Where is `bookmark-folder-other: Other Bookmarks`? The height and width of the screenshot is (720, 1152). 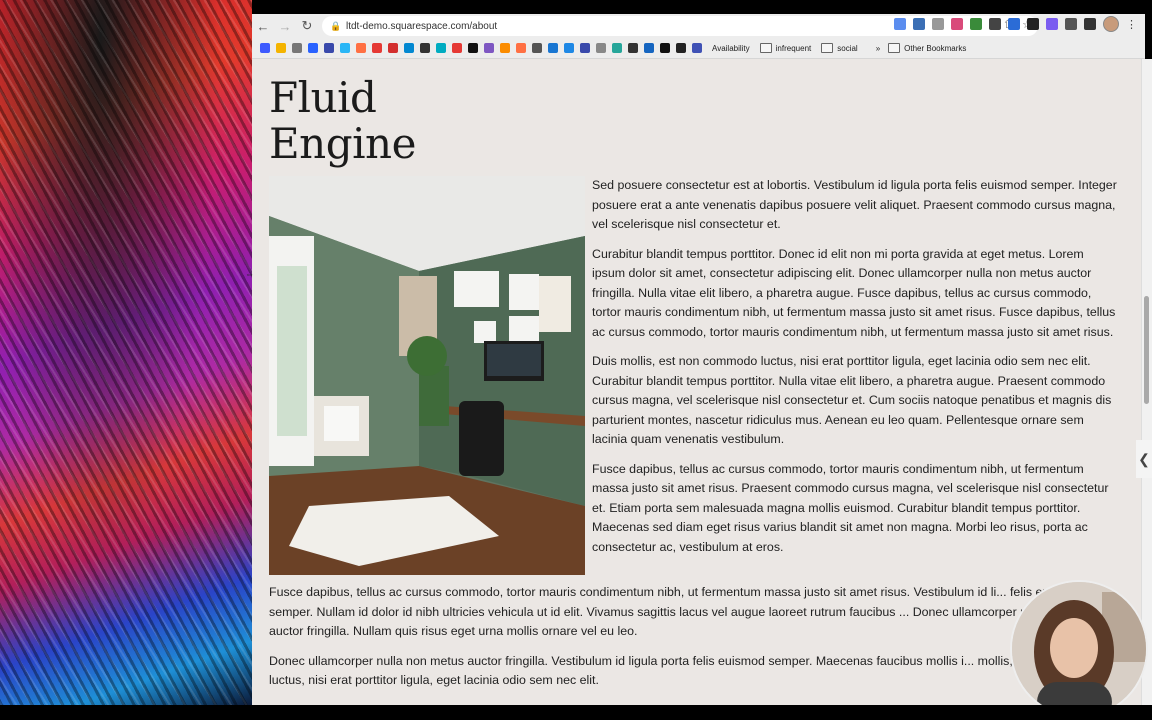
bookmark-folder-other: Other Bookmarks is located at coordinates (927, 48).